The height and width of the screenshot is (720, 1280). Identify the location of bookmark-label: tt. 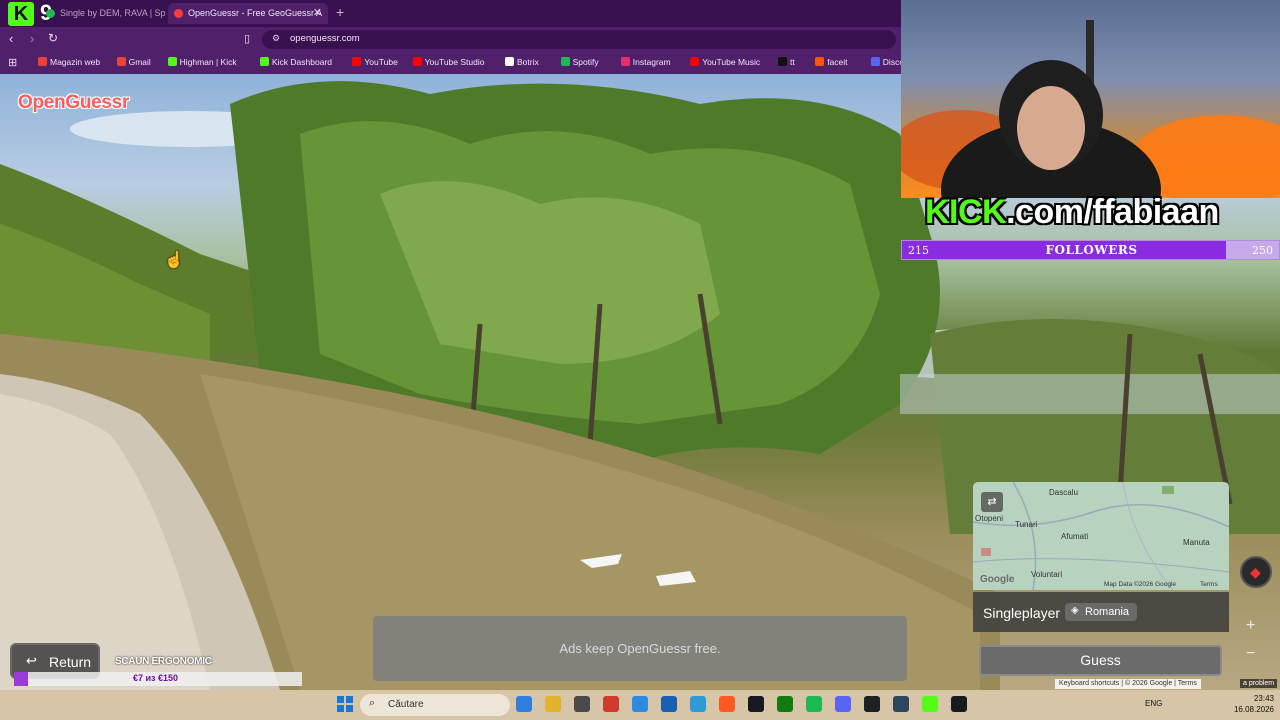
(792, 62).